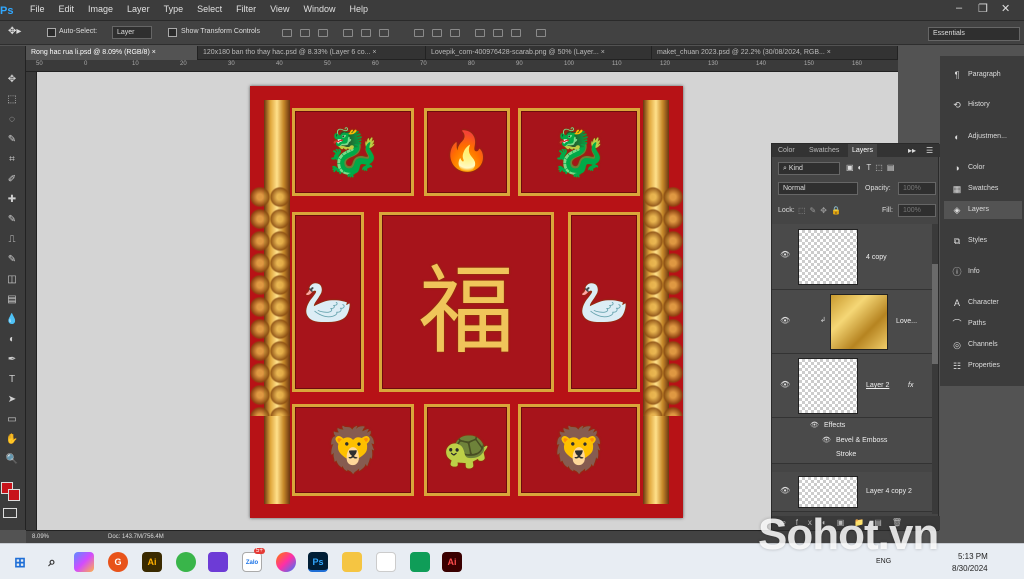 This screenshot has width=1024, height=579. What do you see at coordinates (917, 210) in the screenshot?
I see `fill-input: 100%` at bounding box center [917, 210].